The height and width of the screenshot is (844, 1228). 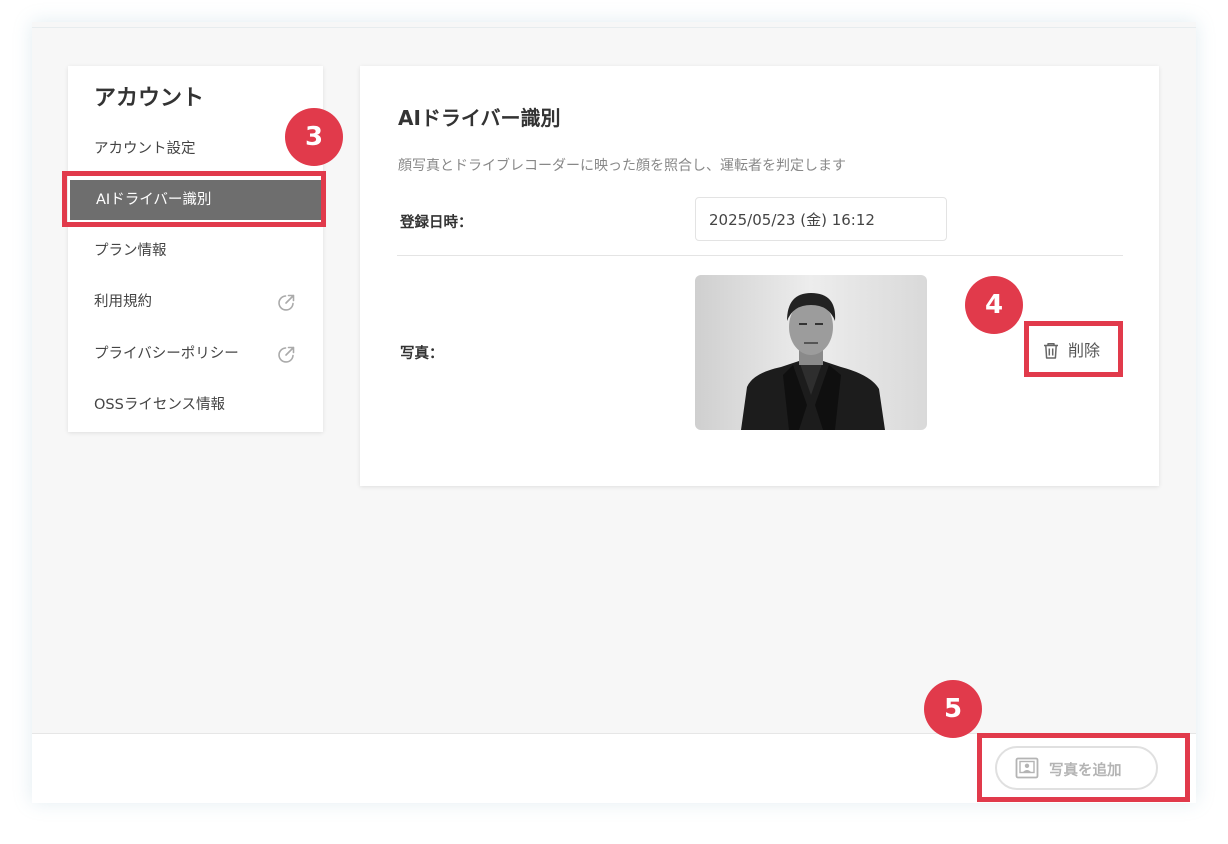 I want to click on divider, so click(x=760, y=255).